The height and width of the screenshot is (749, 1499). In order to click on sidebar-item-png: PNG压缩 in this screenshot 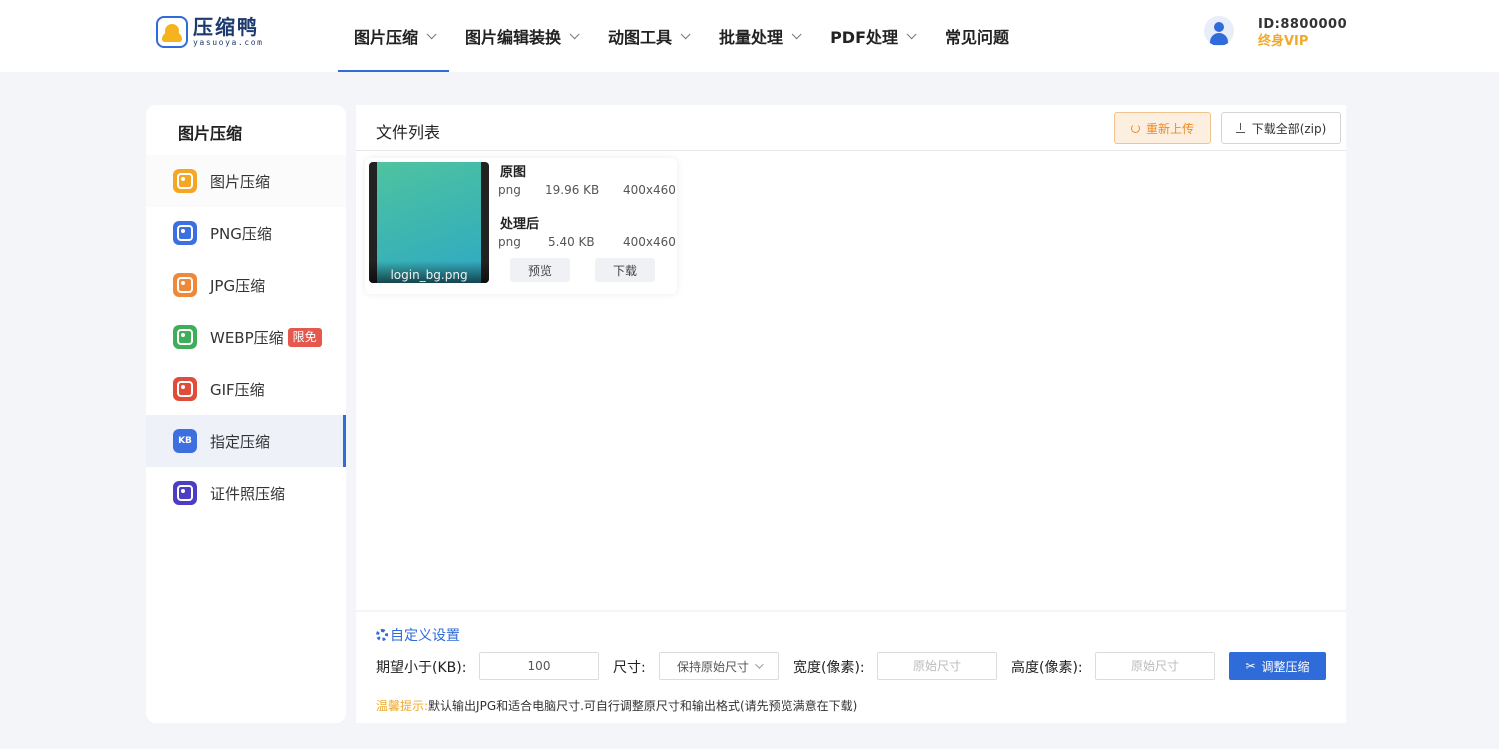, I will do `click(246, 233)`.